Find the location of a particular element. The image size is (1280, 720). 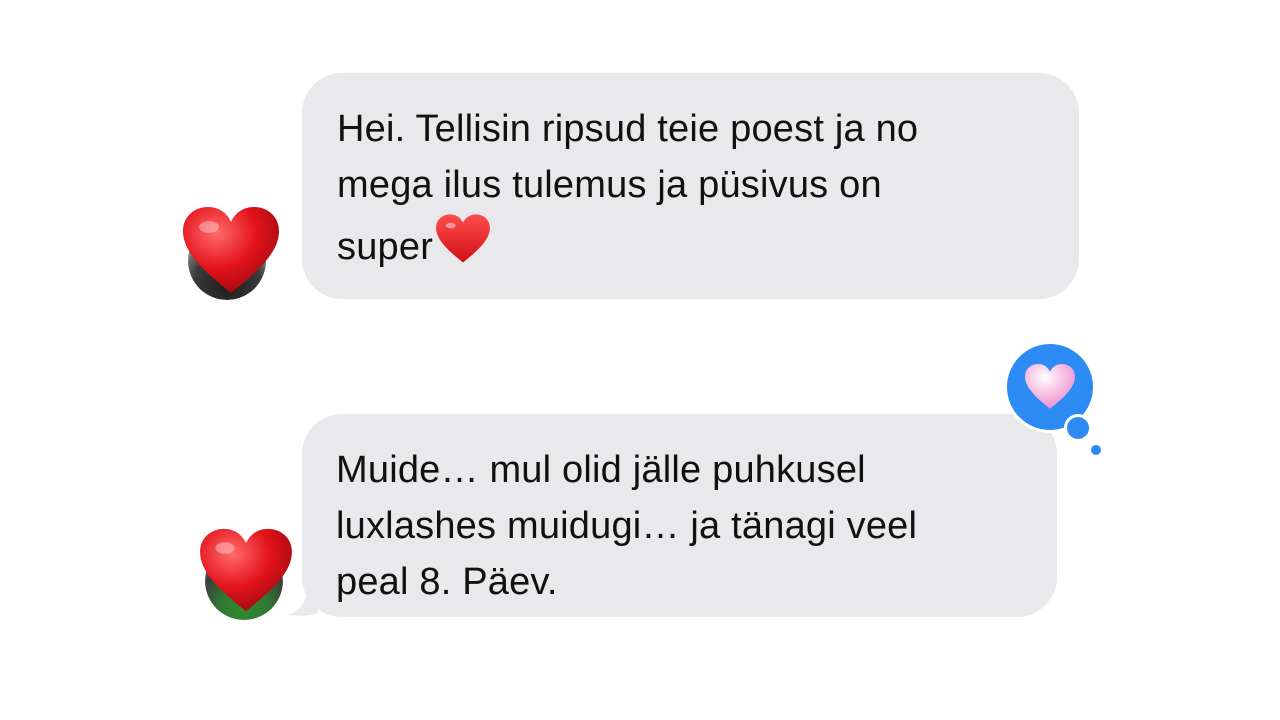

tapback-reaction is located at coordinates (1055, 400).